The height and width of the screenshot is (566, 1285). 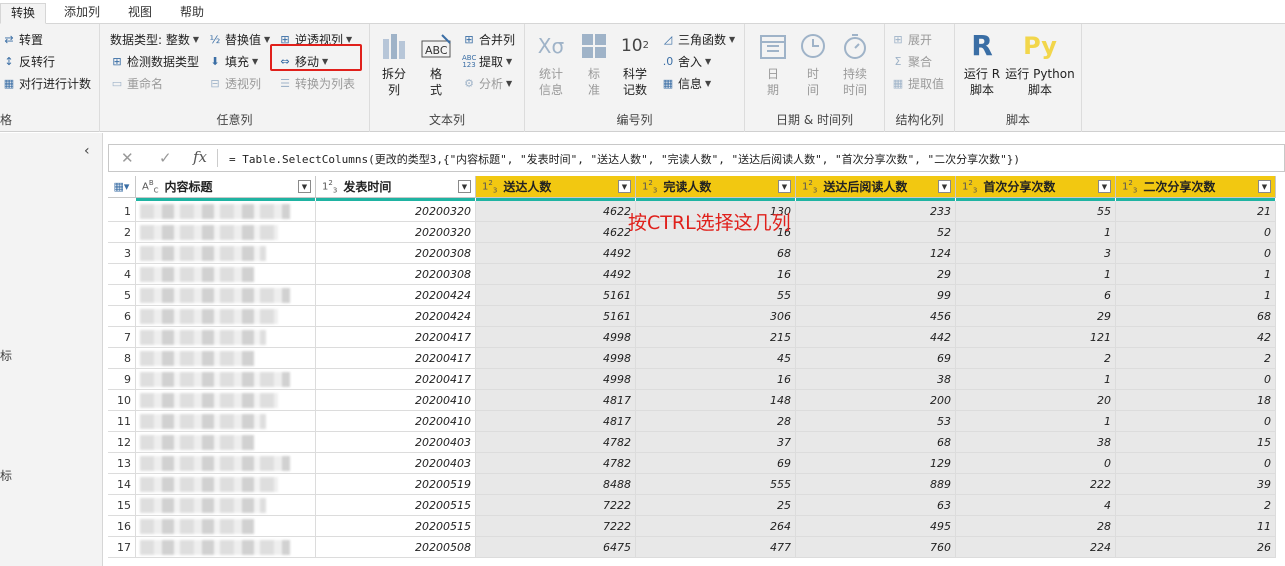 I want to click on value-cell: 39, so click(x=1196, y=484).